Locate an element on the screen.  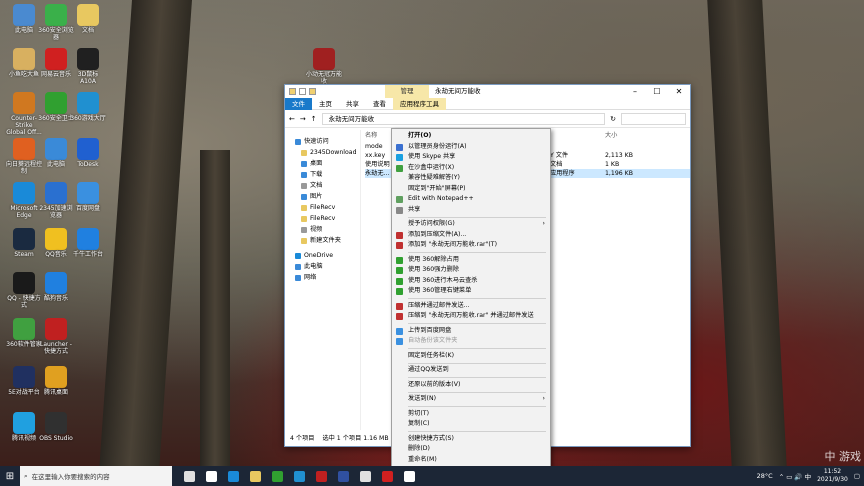
start-button: ⊞ is located at coordinates (10, 476).